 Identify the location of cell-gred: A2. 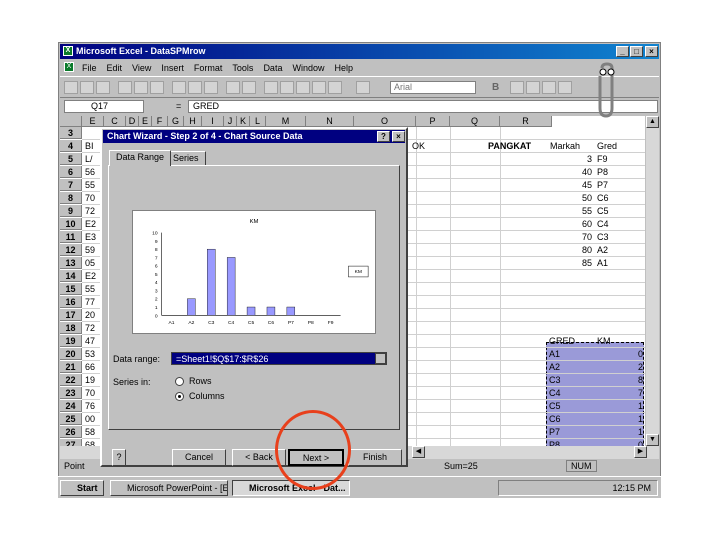
(602, 250).